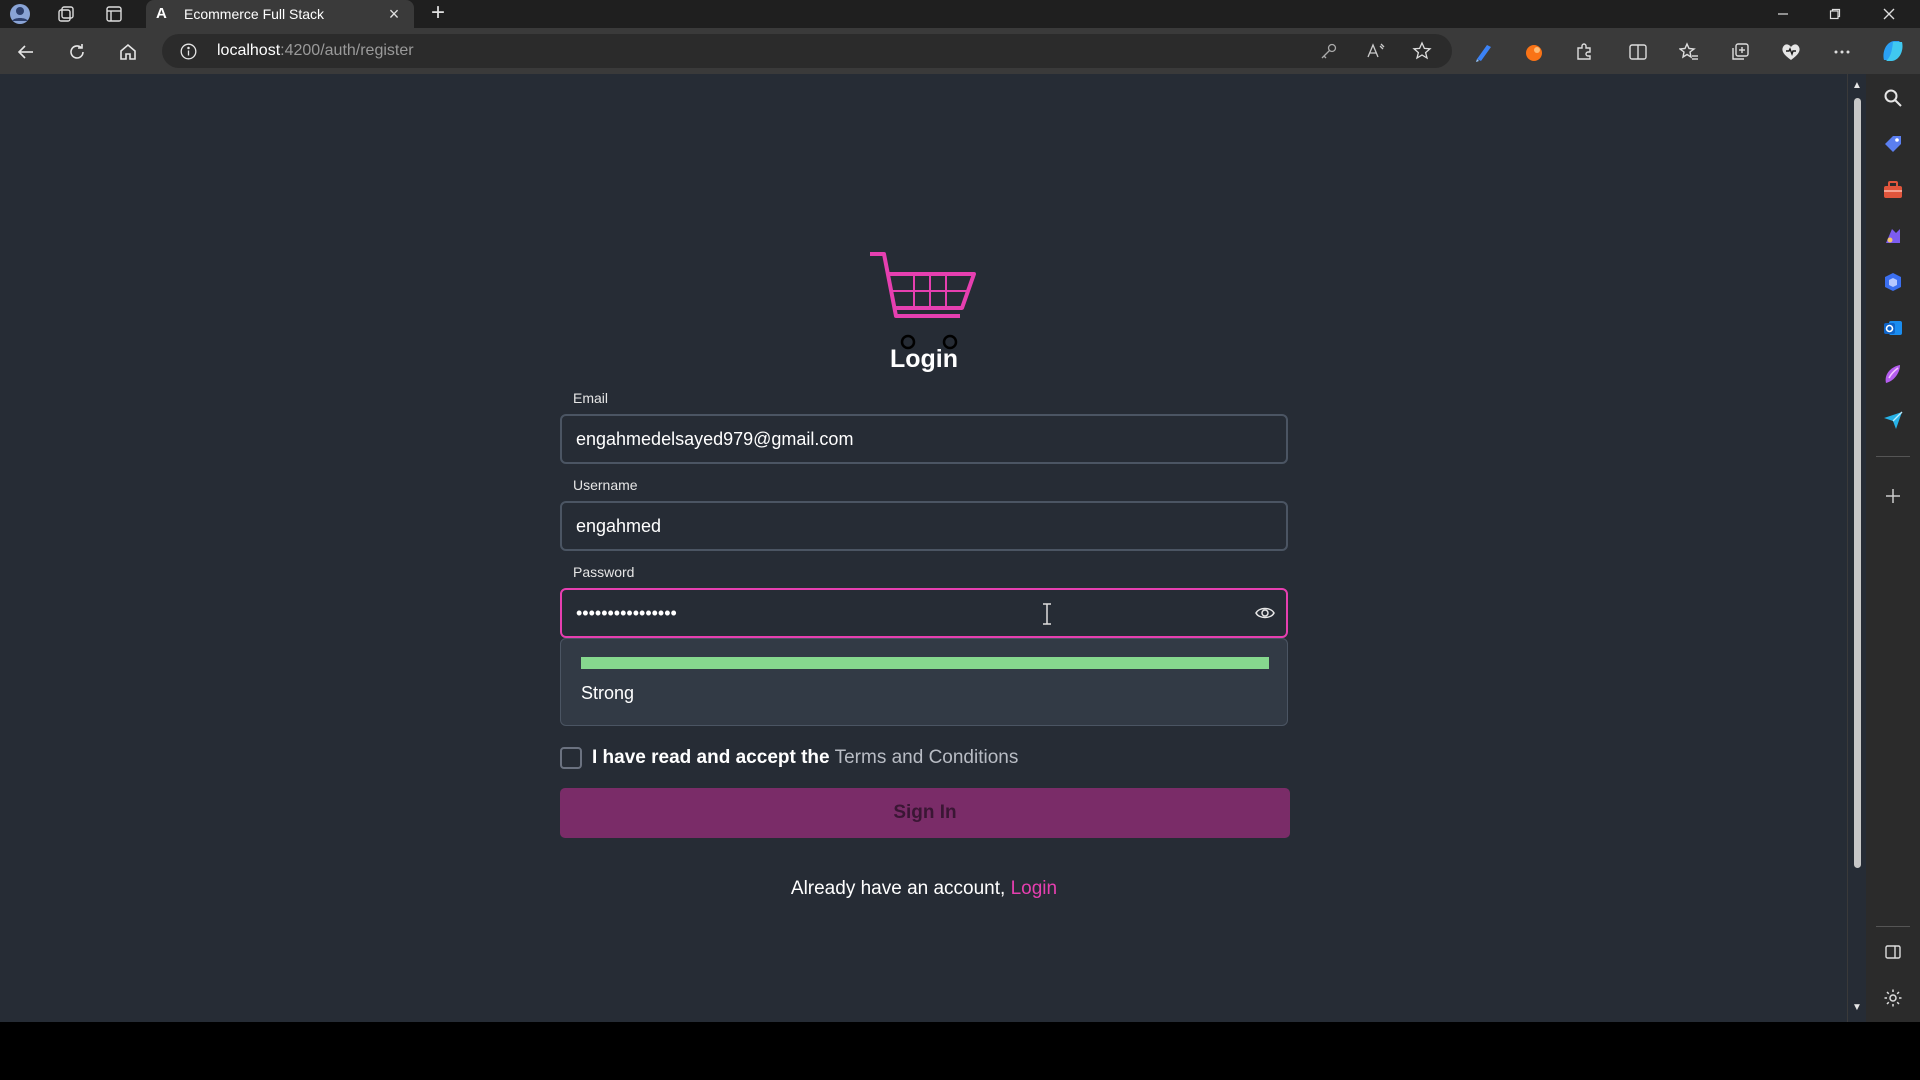 The width and height of the screenshot is (1920, 1080). Describe the element at coordinates (1893, 51) in the screenshot. I see `copilot-icon` at that location.